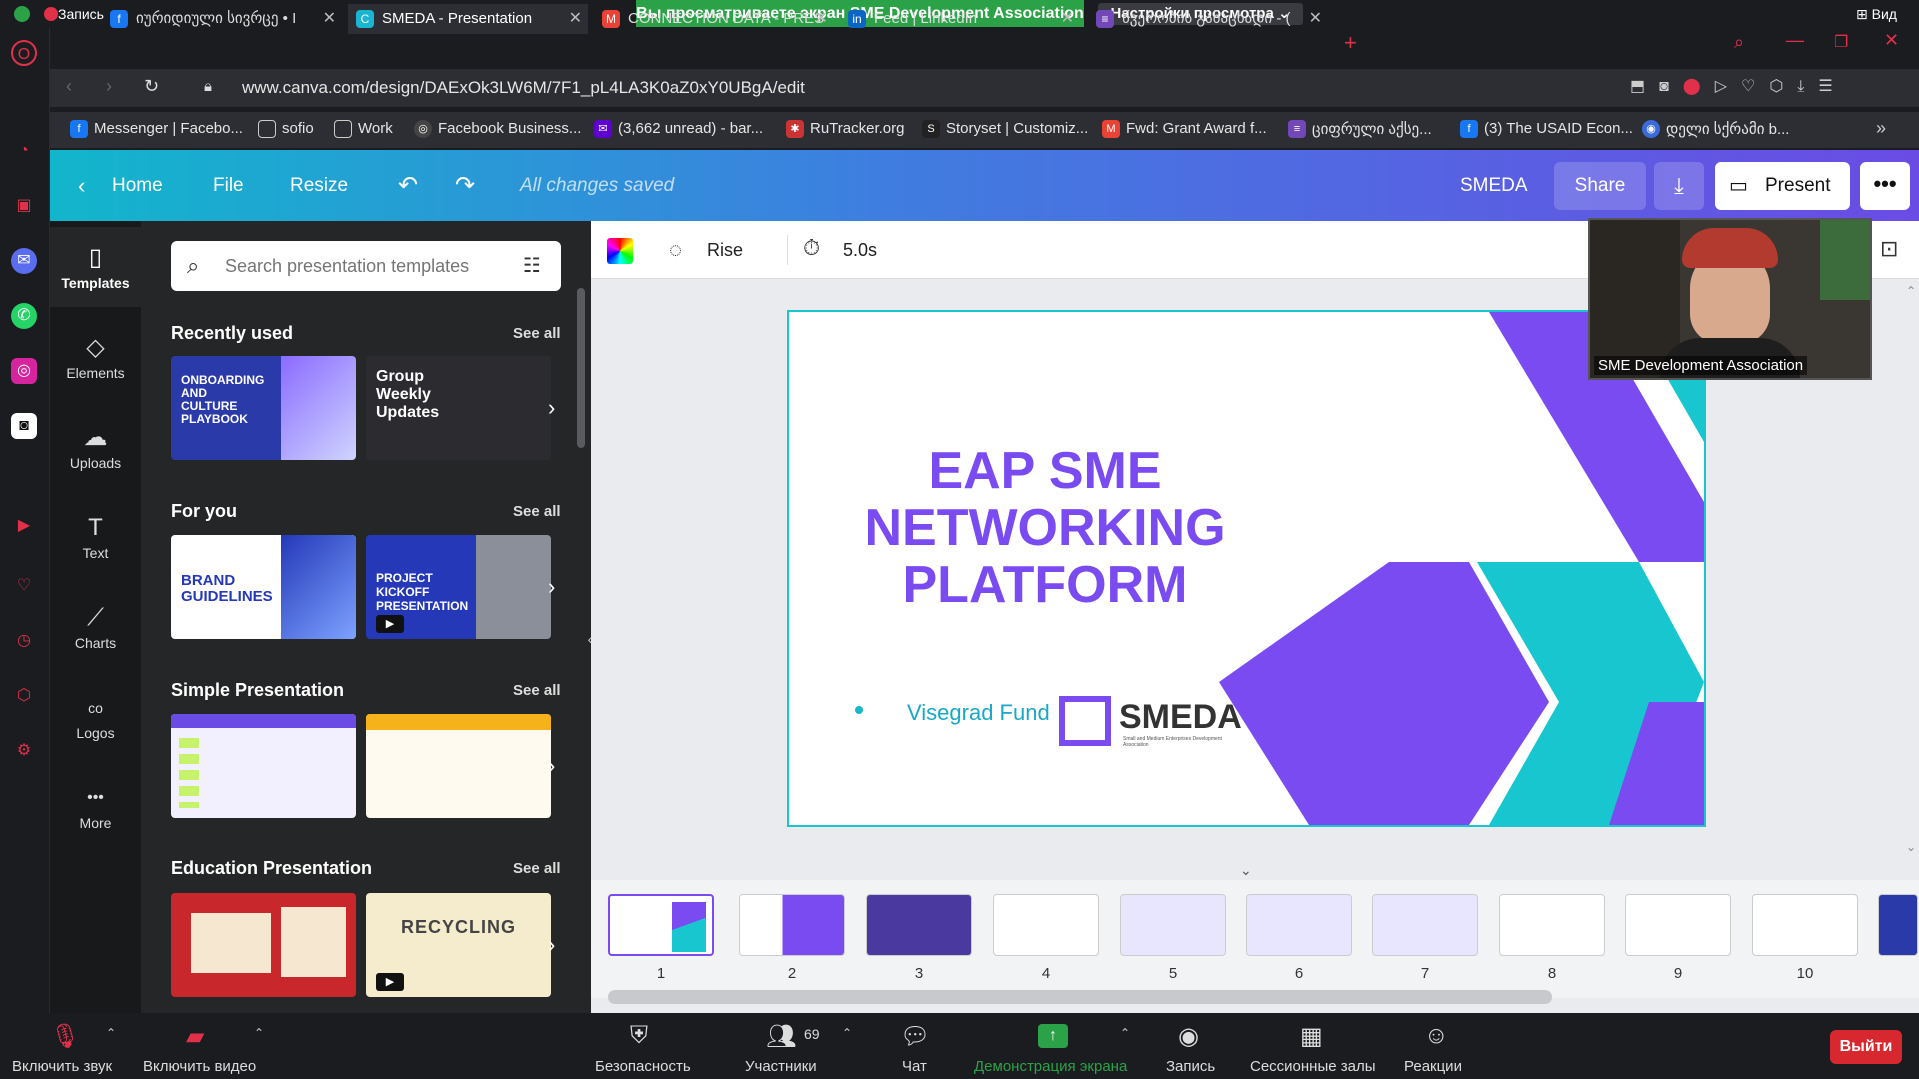  What do you see at coordinates (1911, 291) in the screenshot?
I see `scroll-up-icon: ⌃` at bounding box center [1911, 291].